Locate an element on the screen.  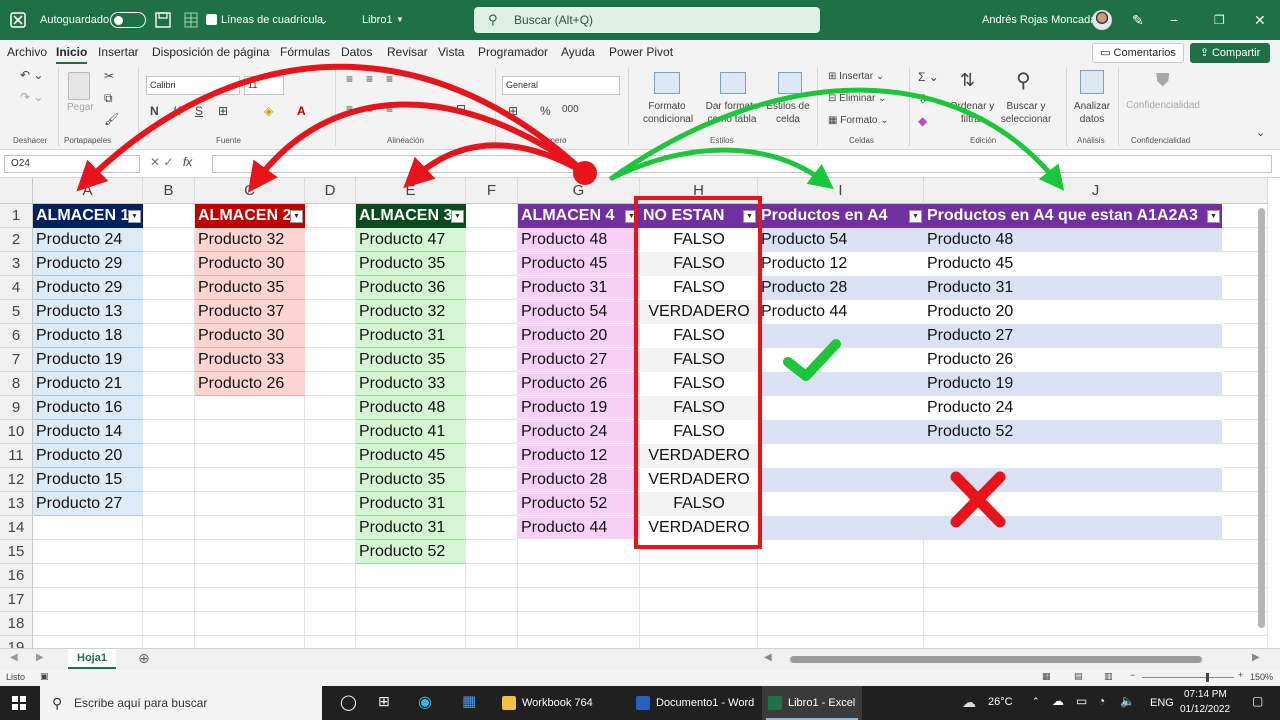
column-header-g: G is located at coordinates (579, 191).